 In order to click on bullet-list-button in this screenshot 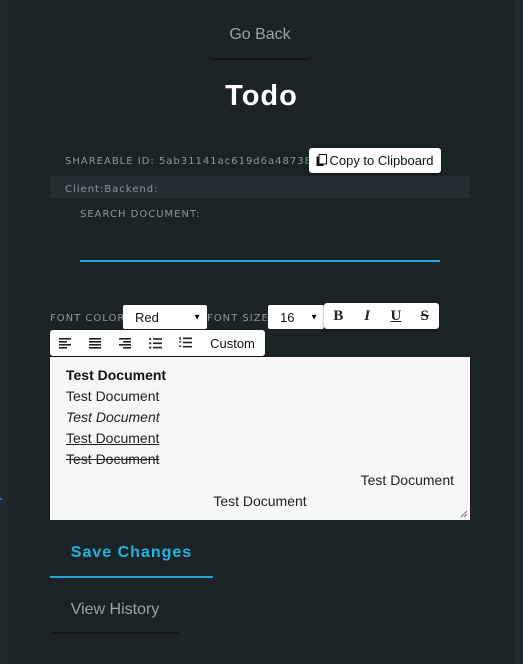, I will do `click(155, 343)`.